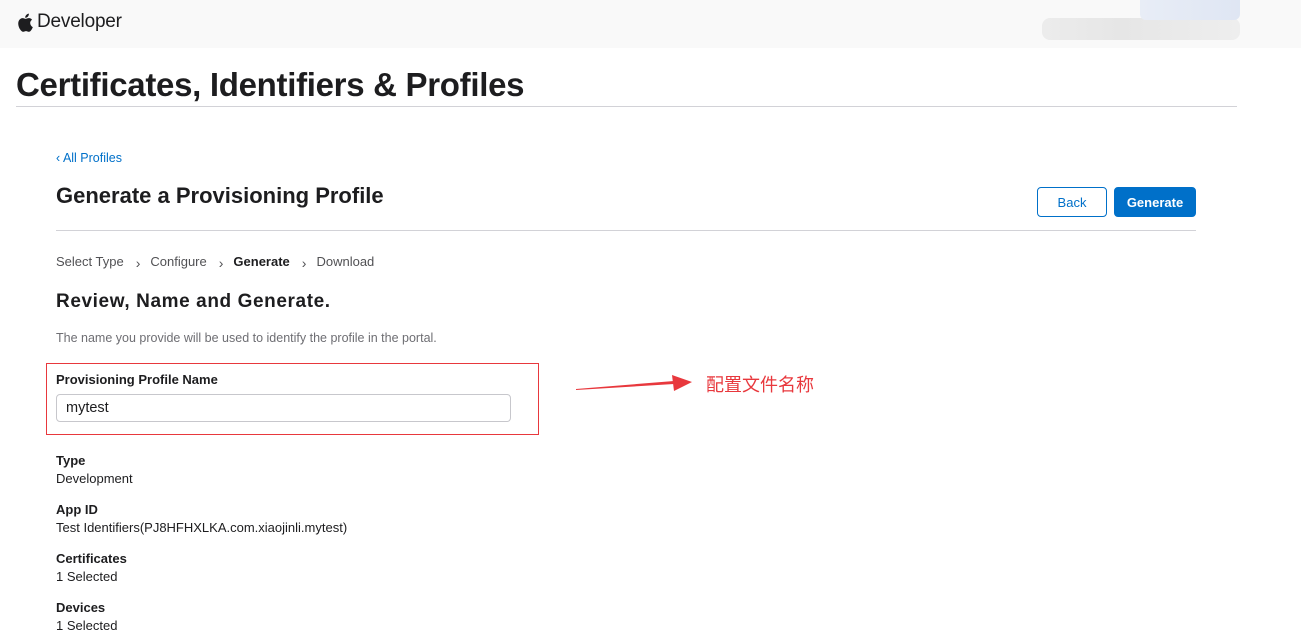 Image resolution: width=1301 pixels, height=640 pixels. What do you see at coordinates (345, 261) in the screenshot?
I see `step-download: Download` at bounding box center [345, 261].